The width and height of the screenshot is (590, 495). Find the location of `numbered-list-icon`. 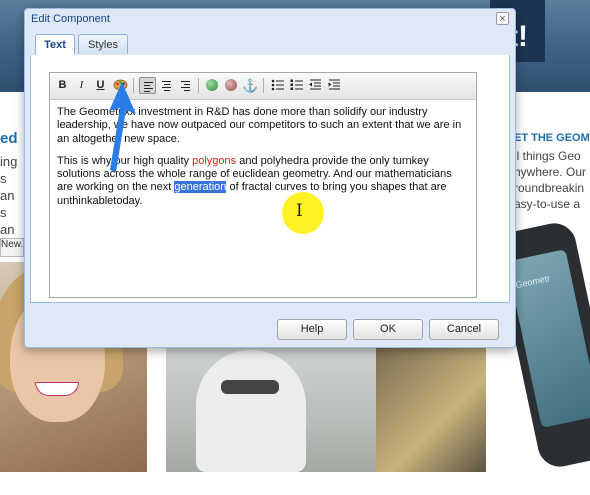

numbered-list-icon is located at coordinates (296, 84).